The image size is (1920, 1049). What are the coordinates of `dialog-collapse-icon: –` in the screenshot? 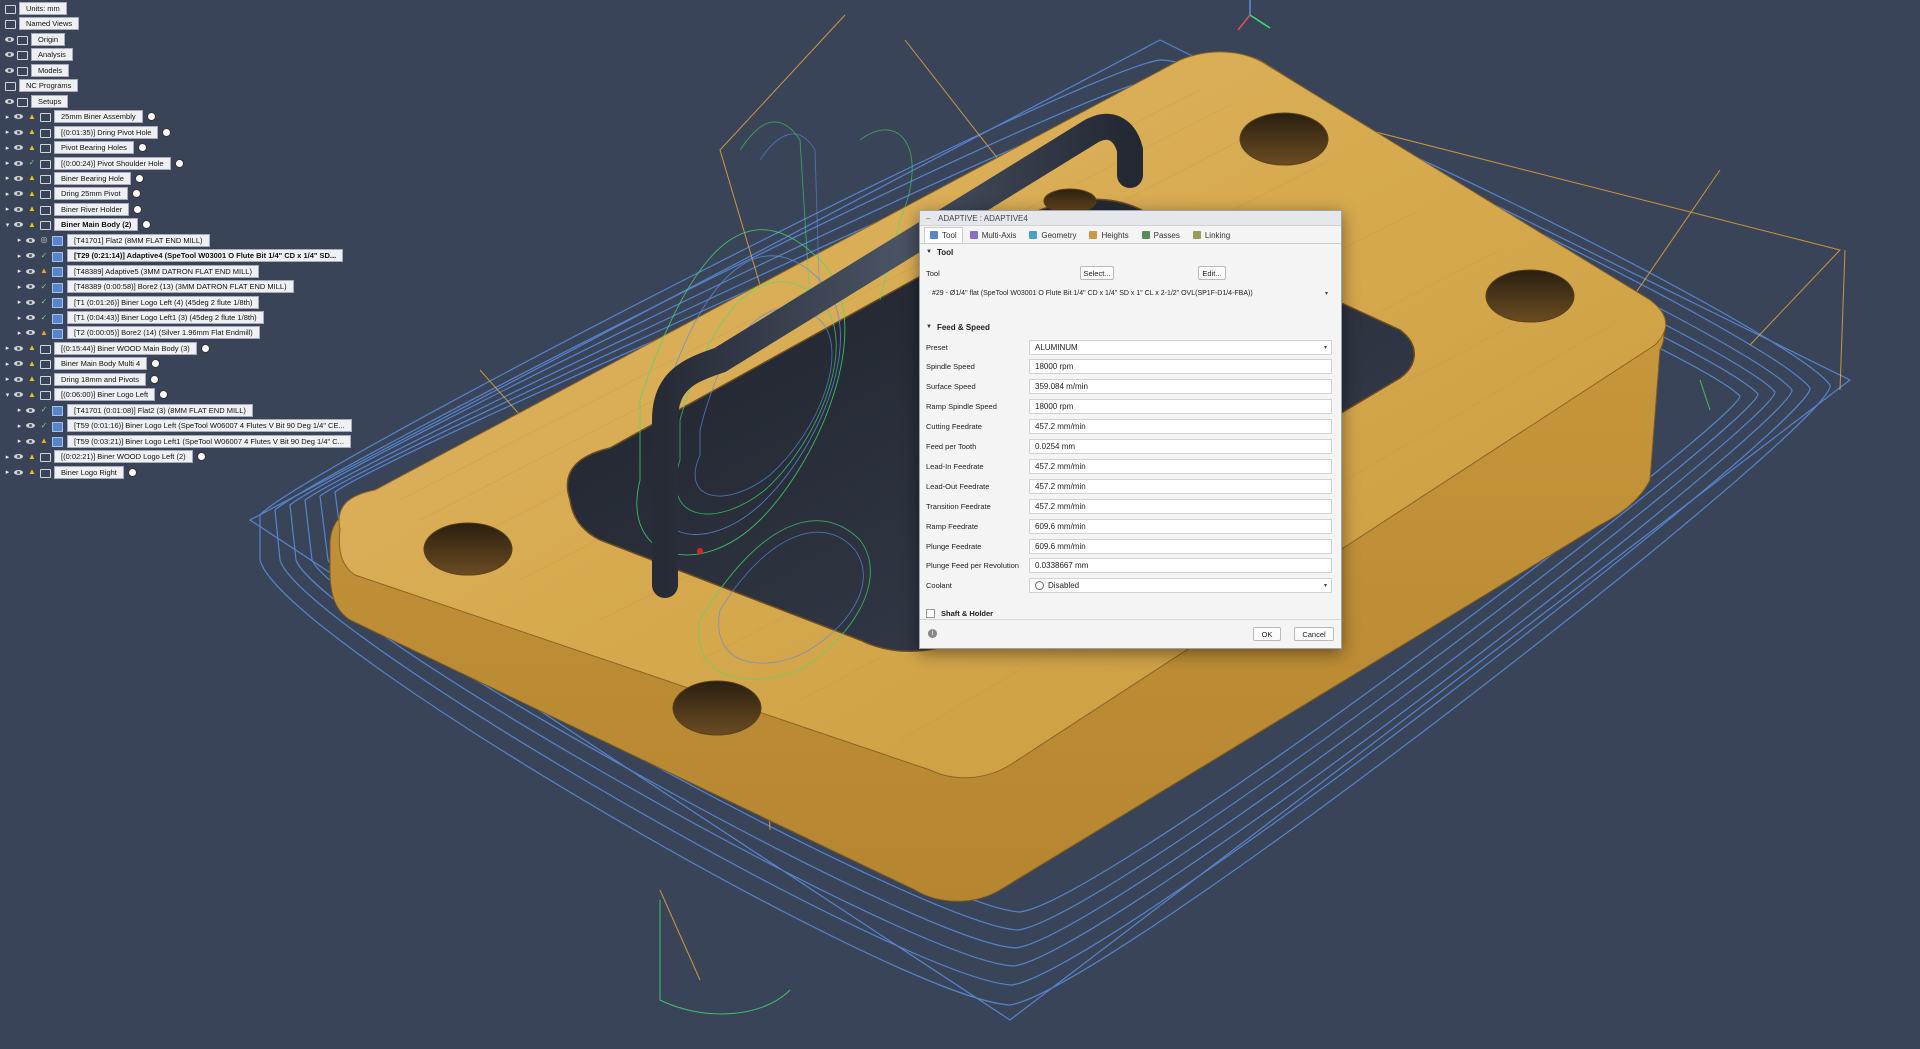 It's located at (929, 218).